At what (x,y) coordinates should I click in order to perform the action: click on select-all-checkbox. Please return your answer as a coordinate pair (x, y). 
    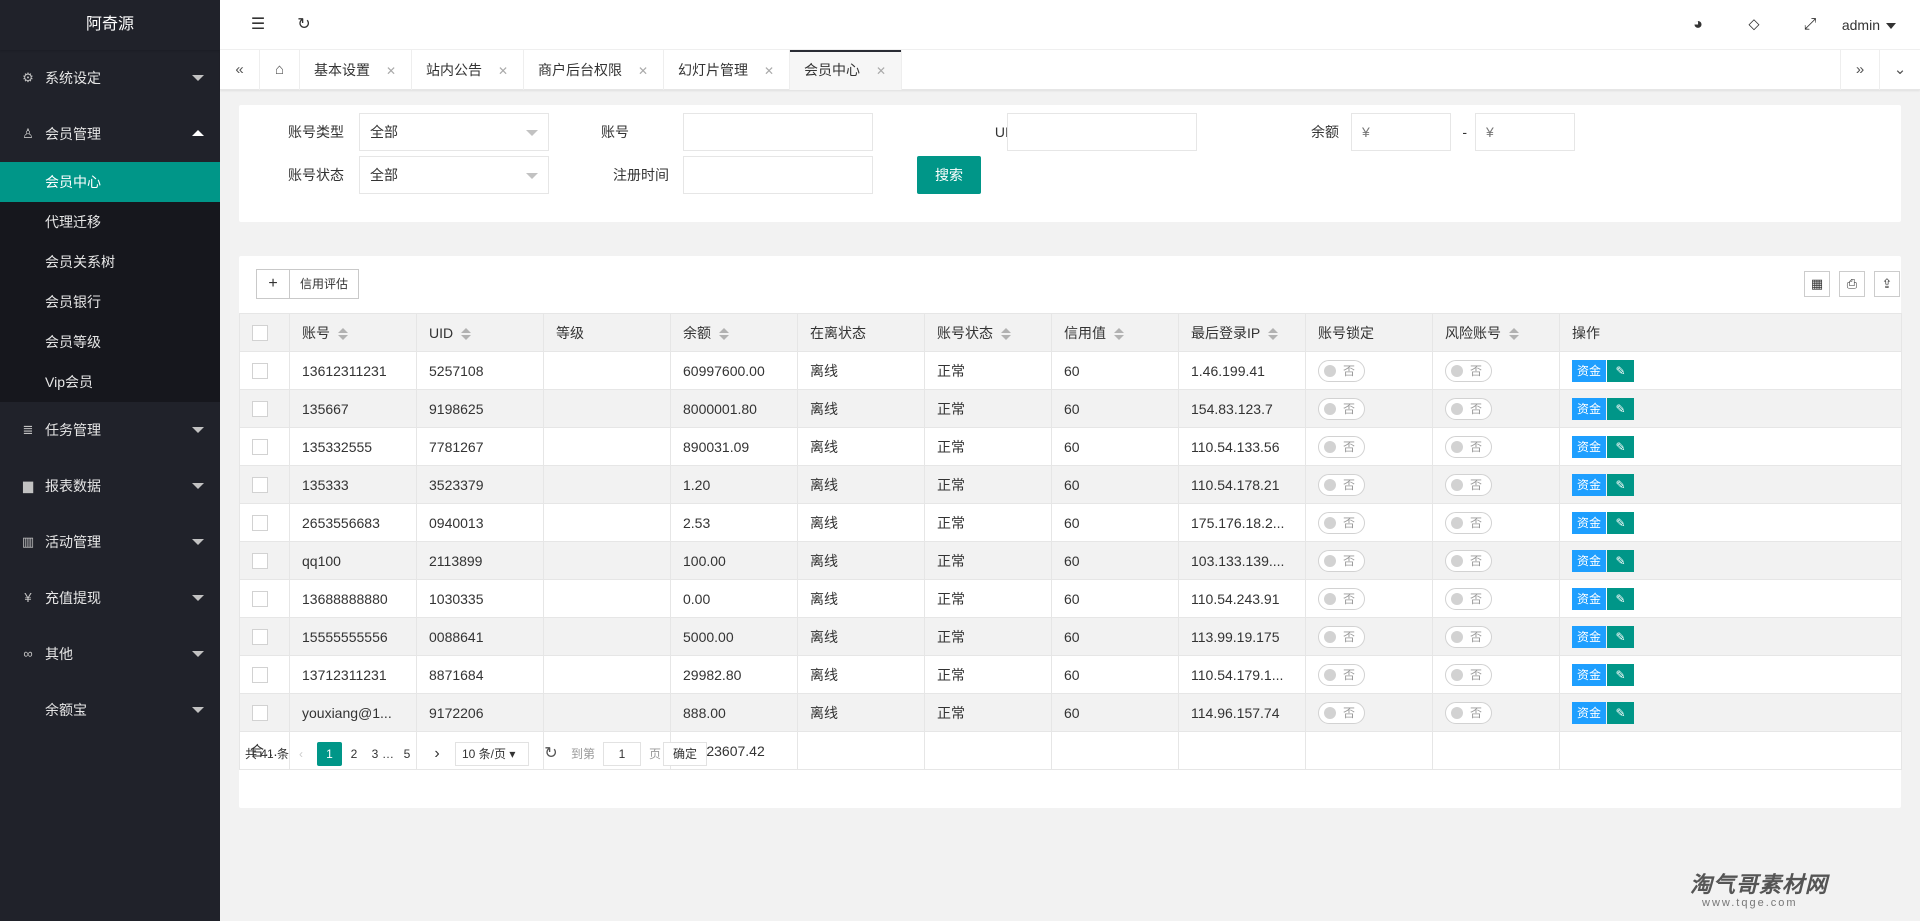
    Looking at the image, I should click on (260, 333).